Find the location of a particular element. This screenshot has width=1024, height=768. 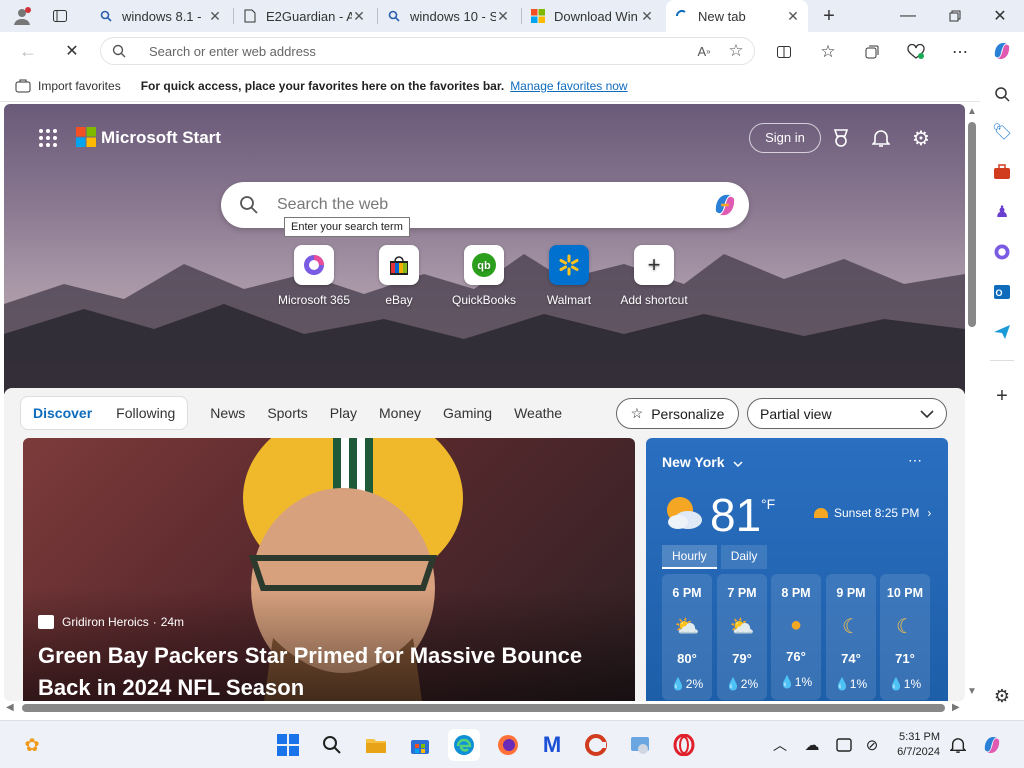

favorite-star-icon: ☆ is located at coordinates (736, 51).